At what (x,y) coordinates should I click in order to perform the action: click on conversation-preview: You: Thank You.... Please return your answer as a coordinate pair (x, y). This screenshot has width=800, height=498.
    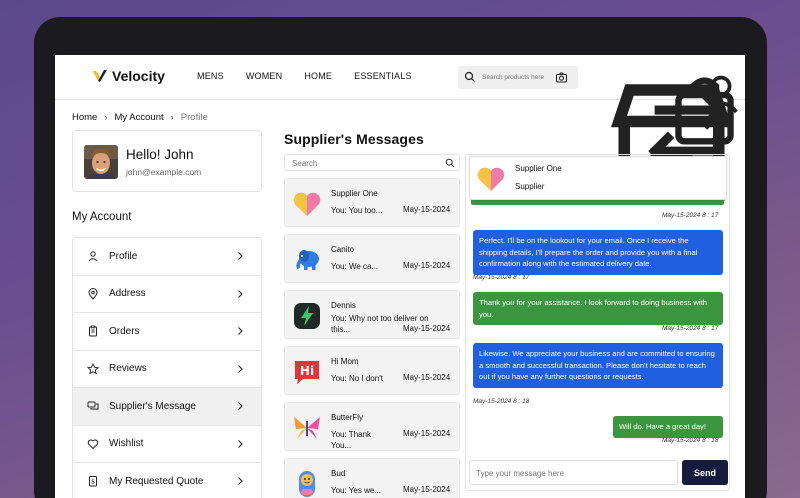
    Looking at the image, I should click on (351, 440).